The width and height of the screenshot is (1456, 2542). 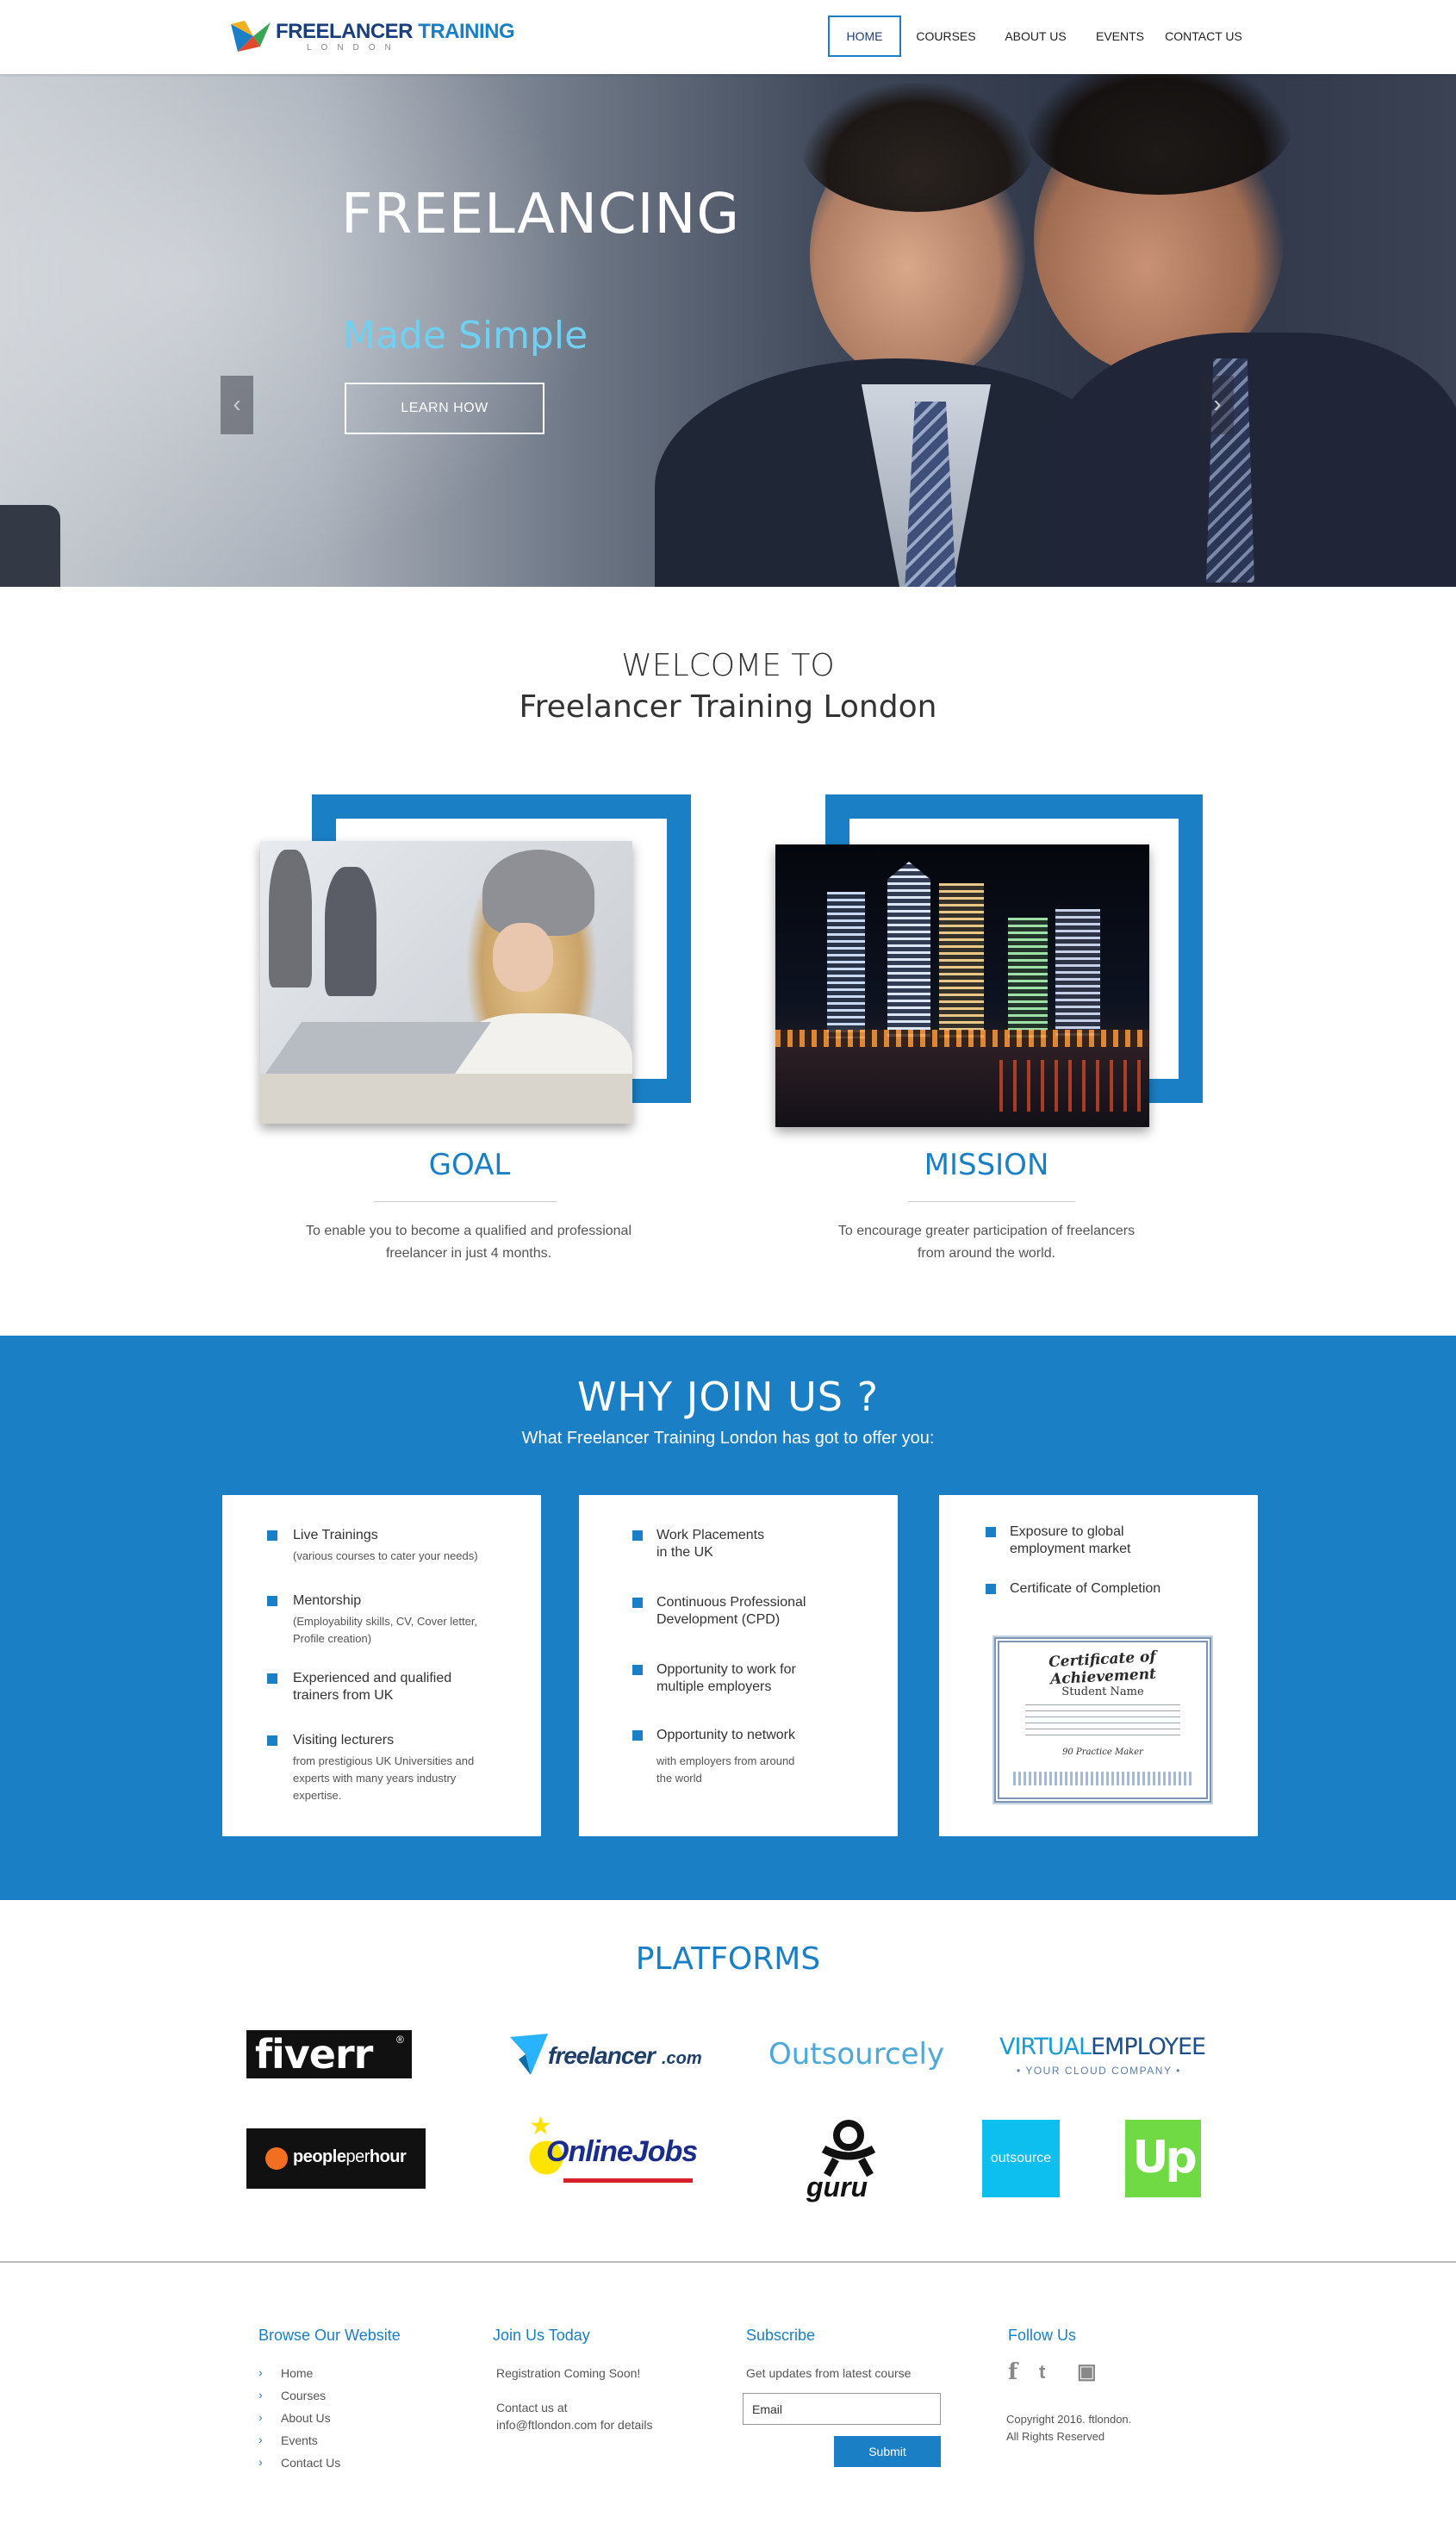 What do you see at coordinates (345, 31) in the screenshot?
I see `logo-text-a: FREELANCER` at bounding box center [345, 31].